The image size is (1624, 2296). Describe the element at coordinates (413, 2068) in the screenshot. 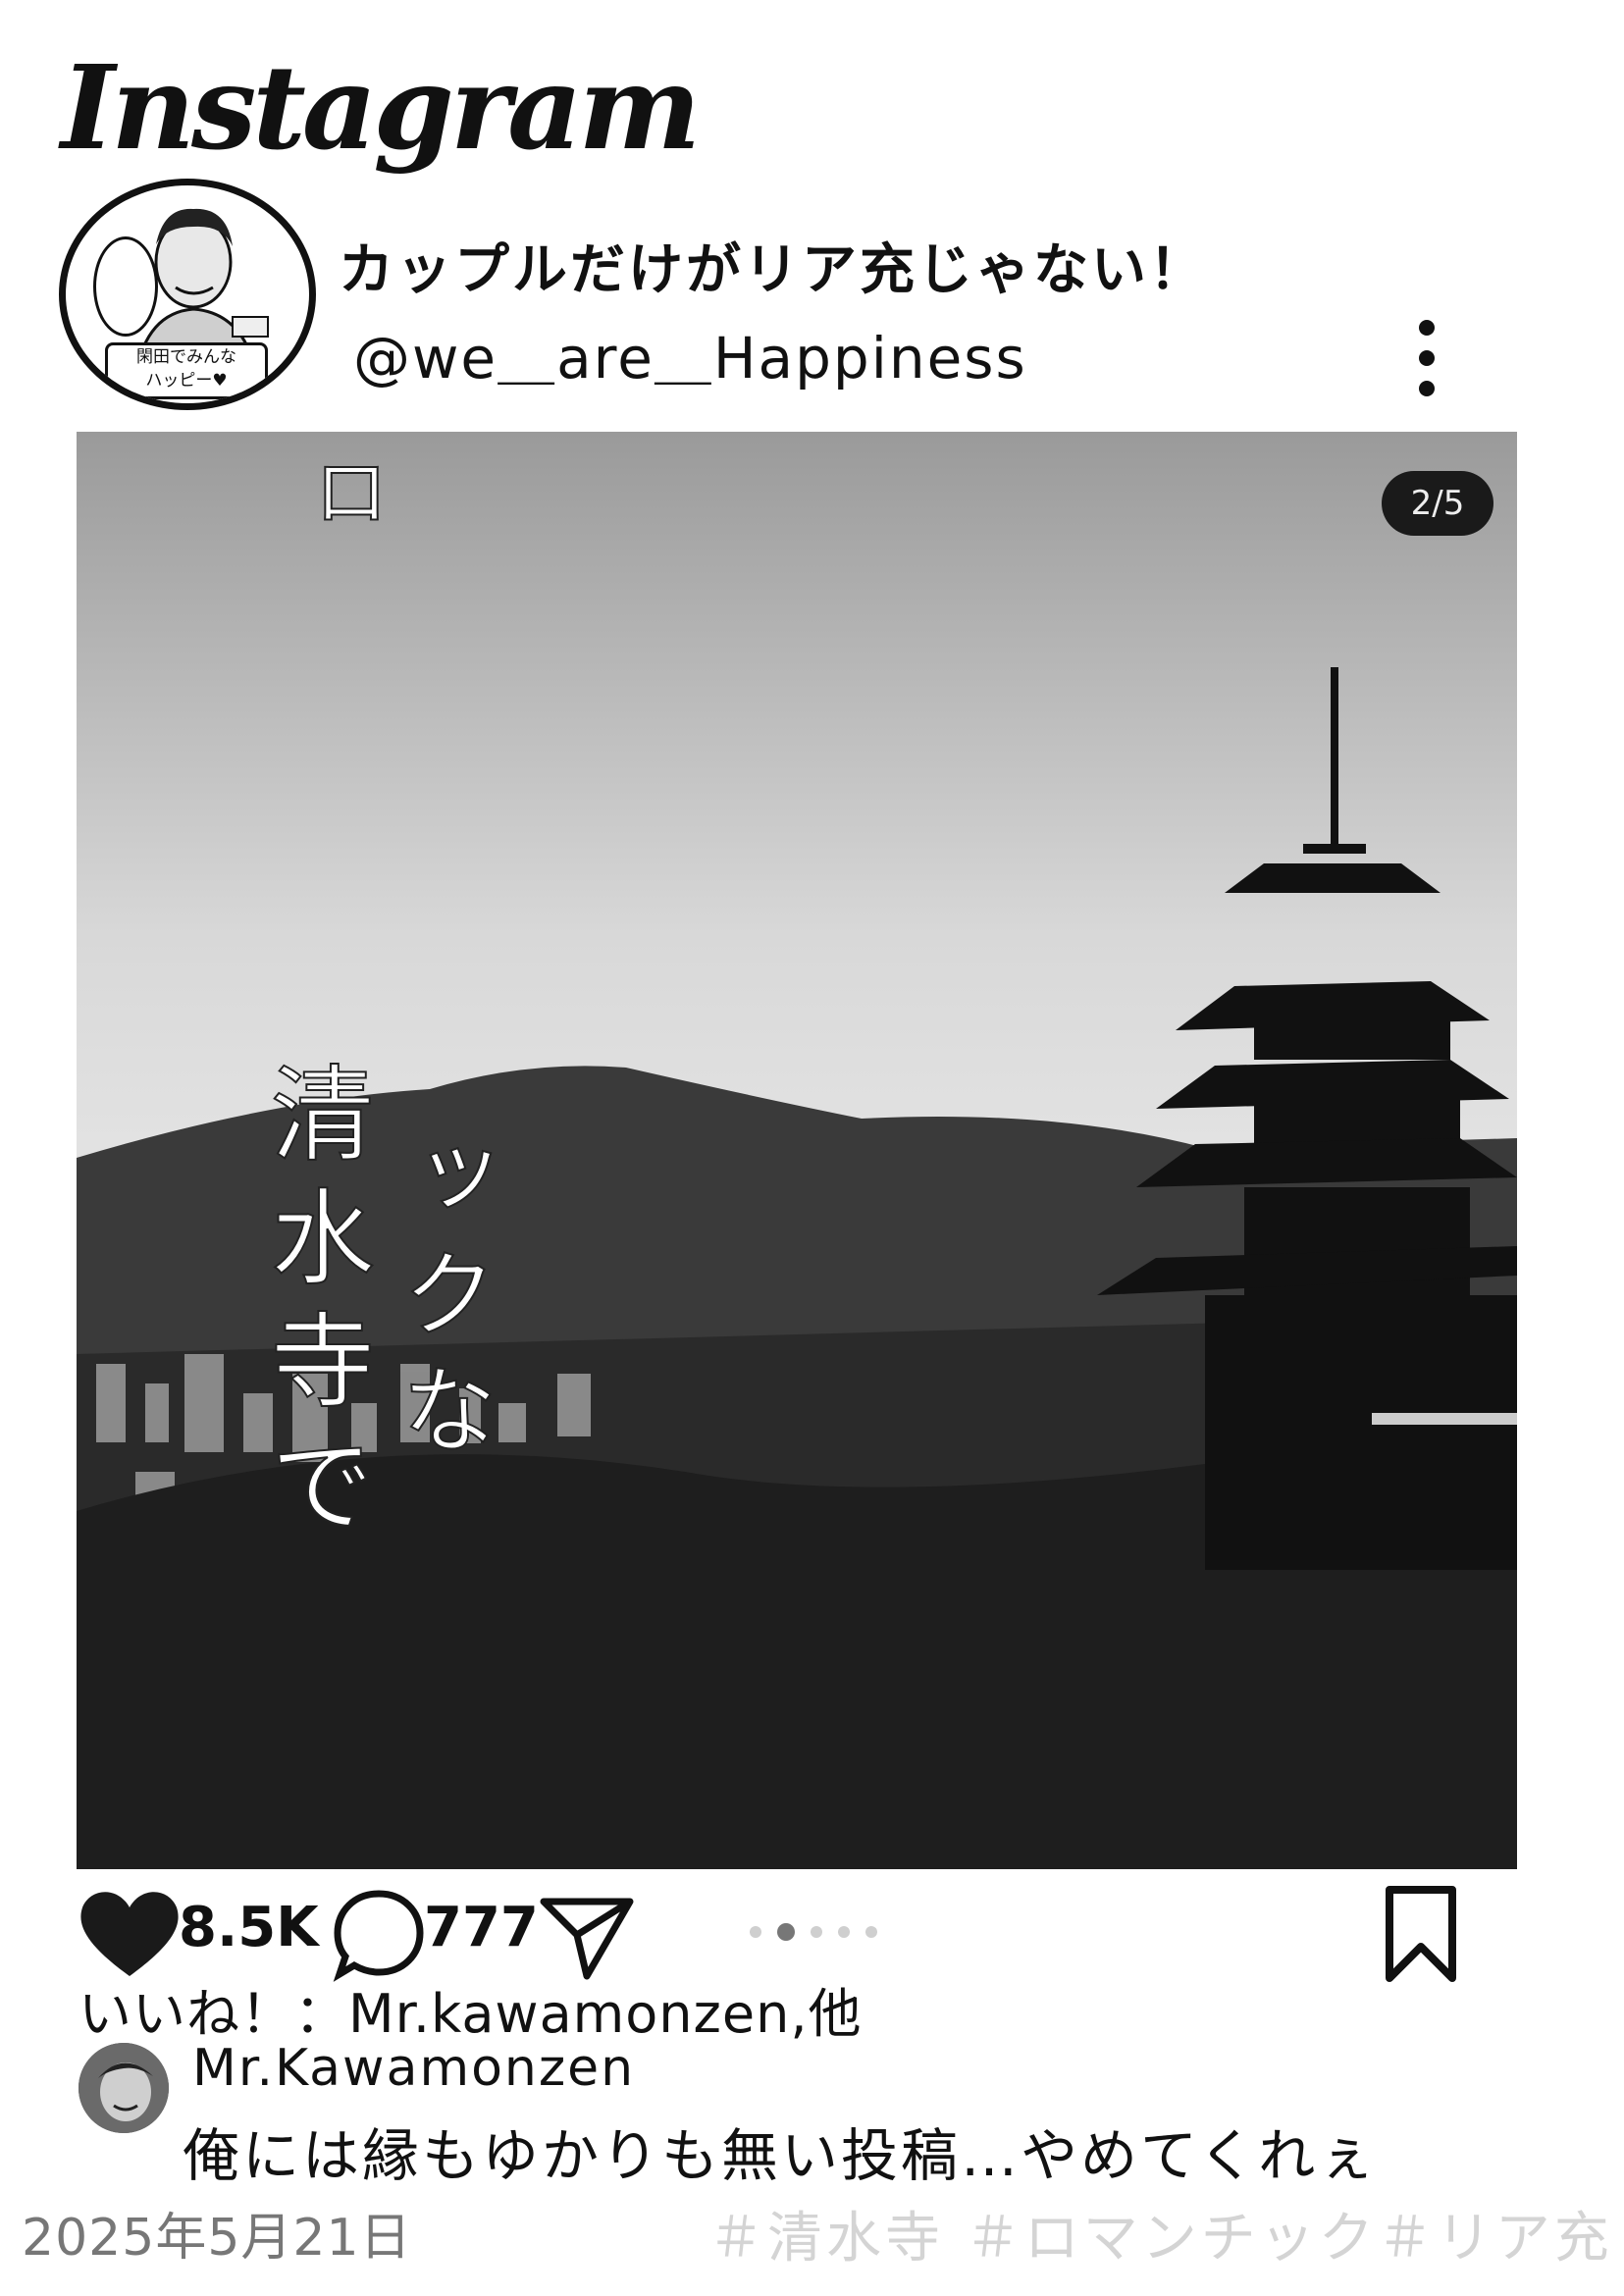

I see `commenter-name: Mr.Kawamonzen` at that location.